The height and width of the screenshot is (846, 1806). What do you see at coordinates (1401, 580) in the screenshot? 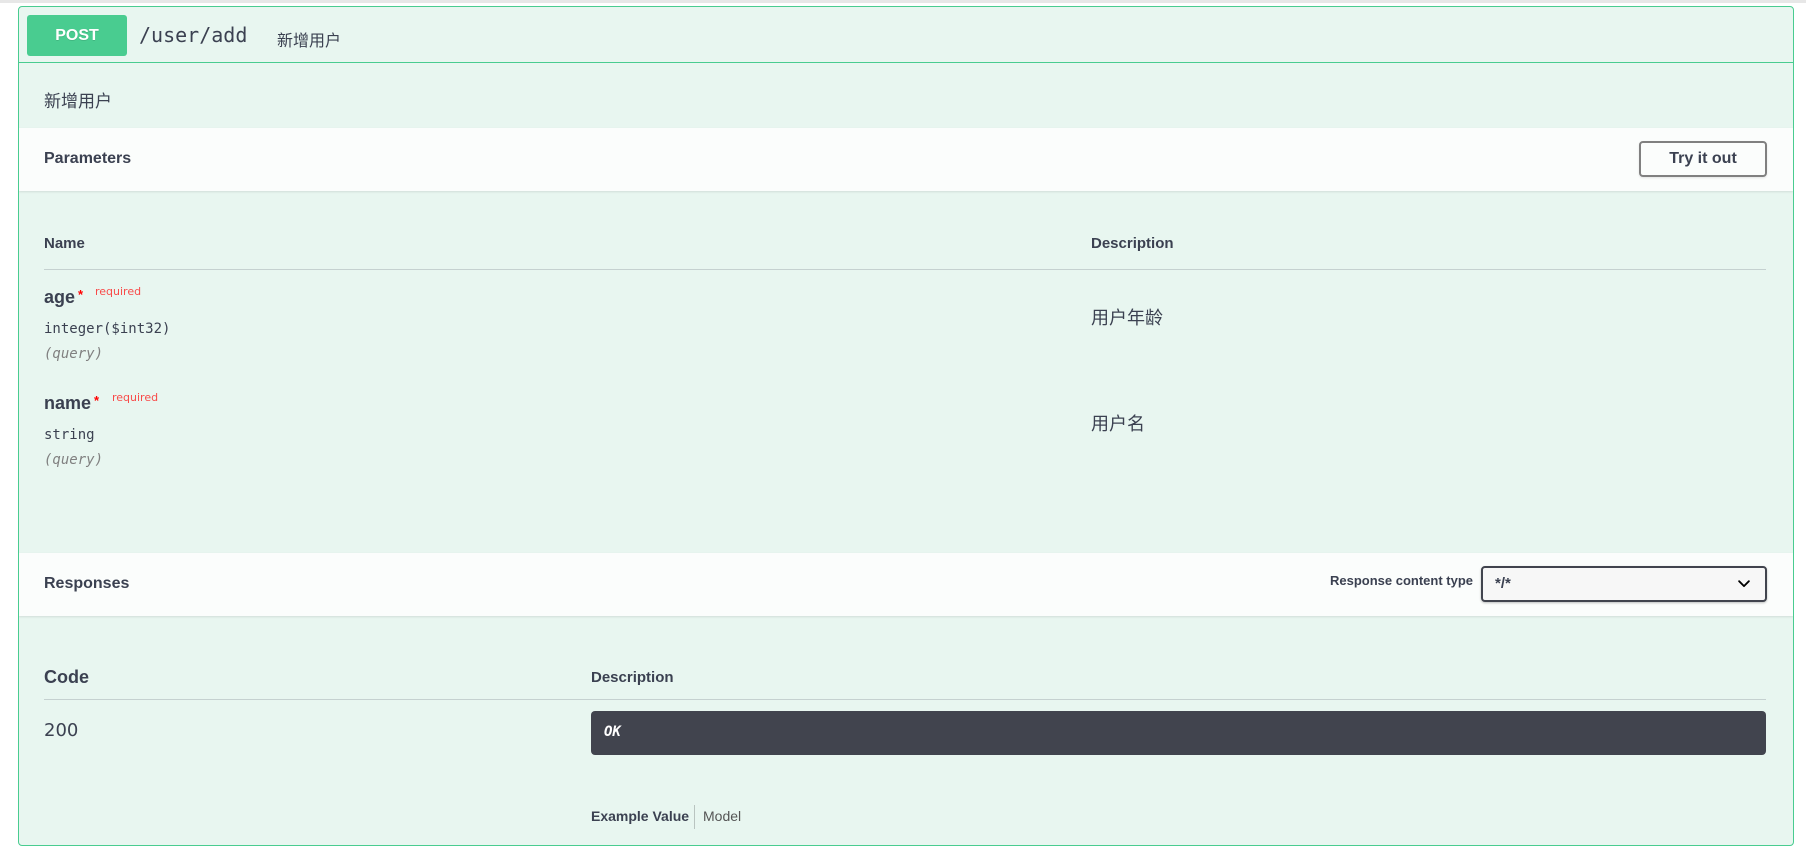
I see `response-content-type-label: Response content type` at bounding box center [1401, 580].